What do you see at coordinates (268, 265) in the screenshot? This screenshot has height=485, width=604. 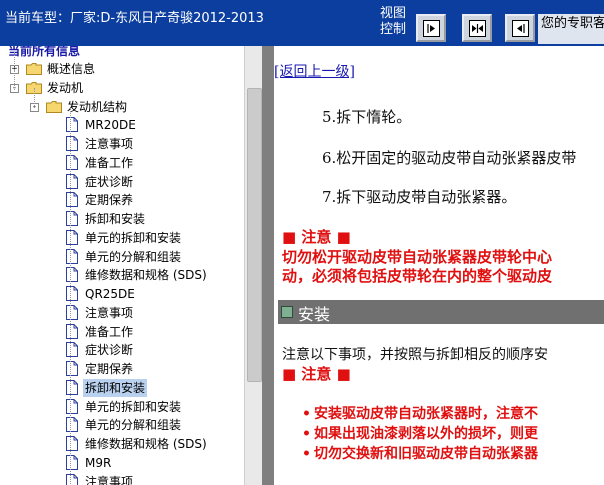 I see `pane-splitter` at bounding box center [268, 265].